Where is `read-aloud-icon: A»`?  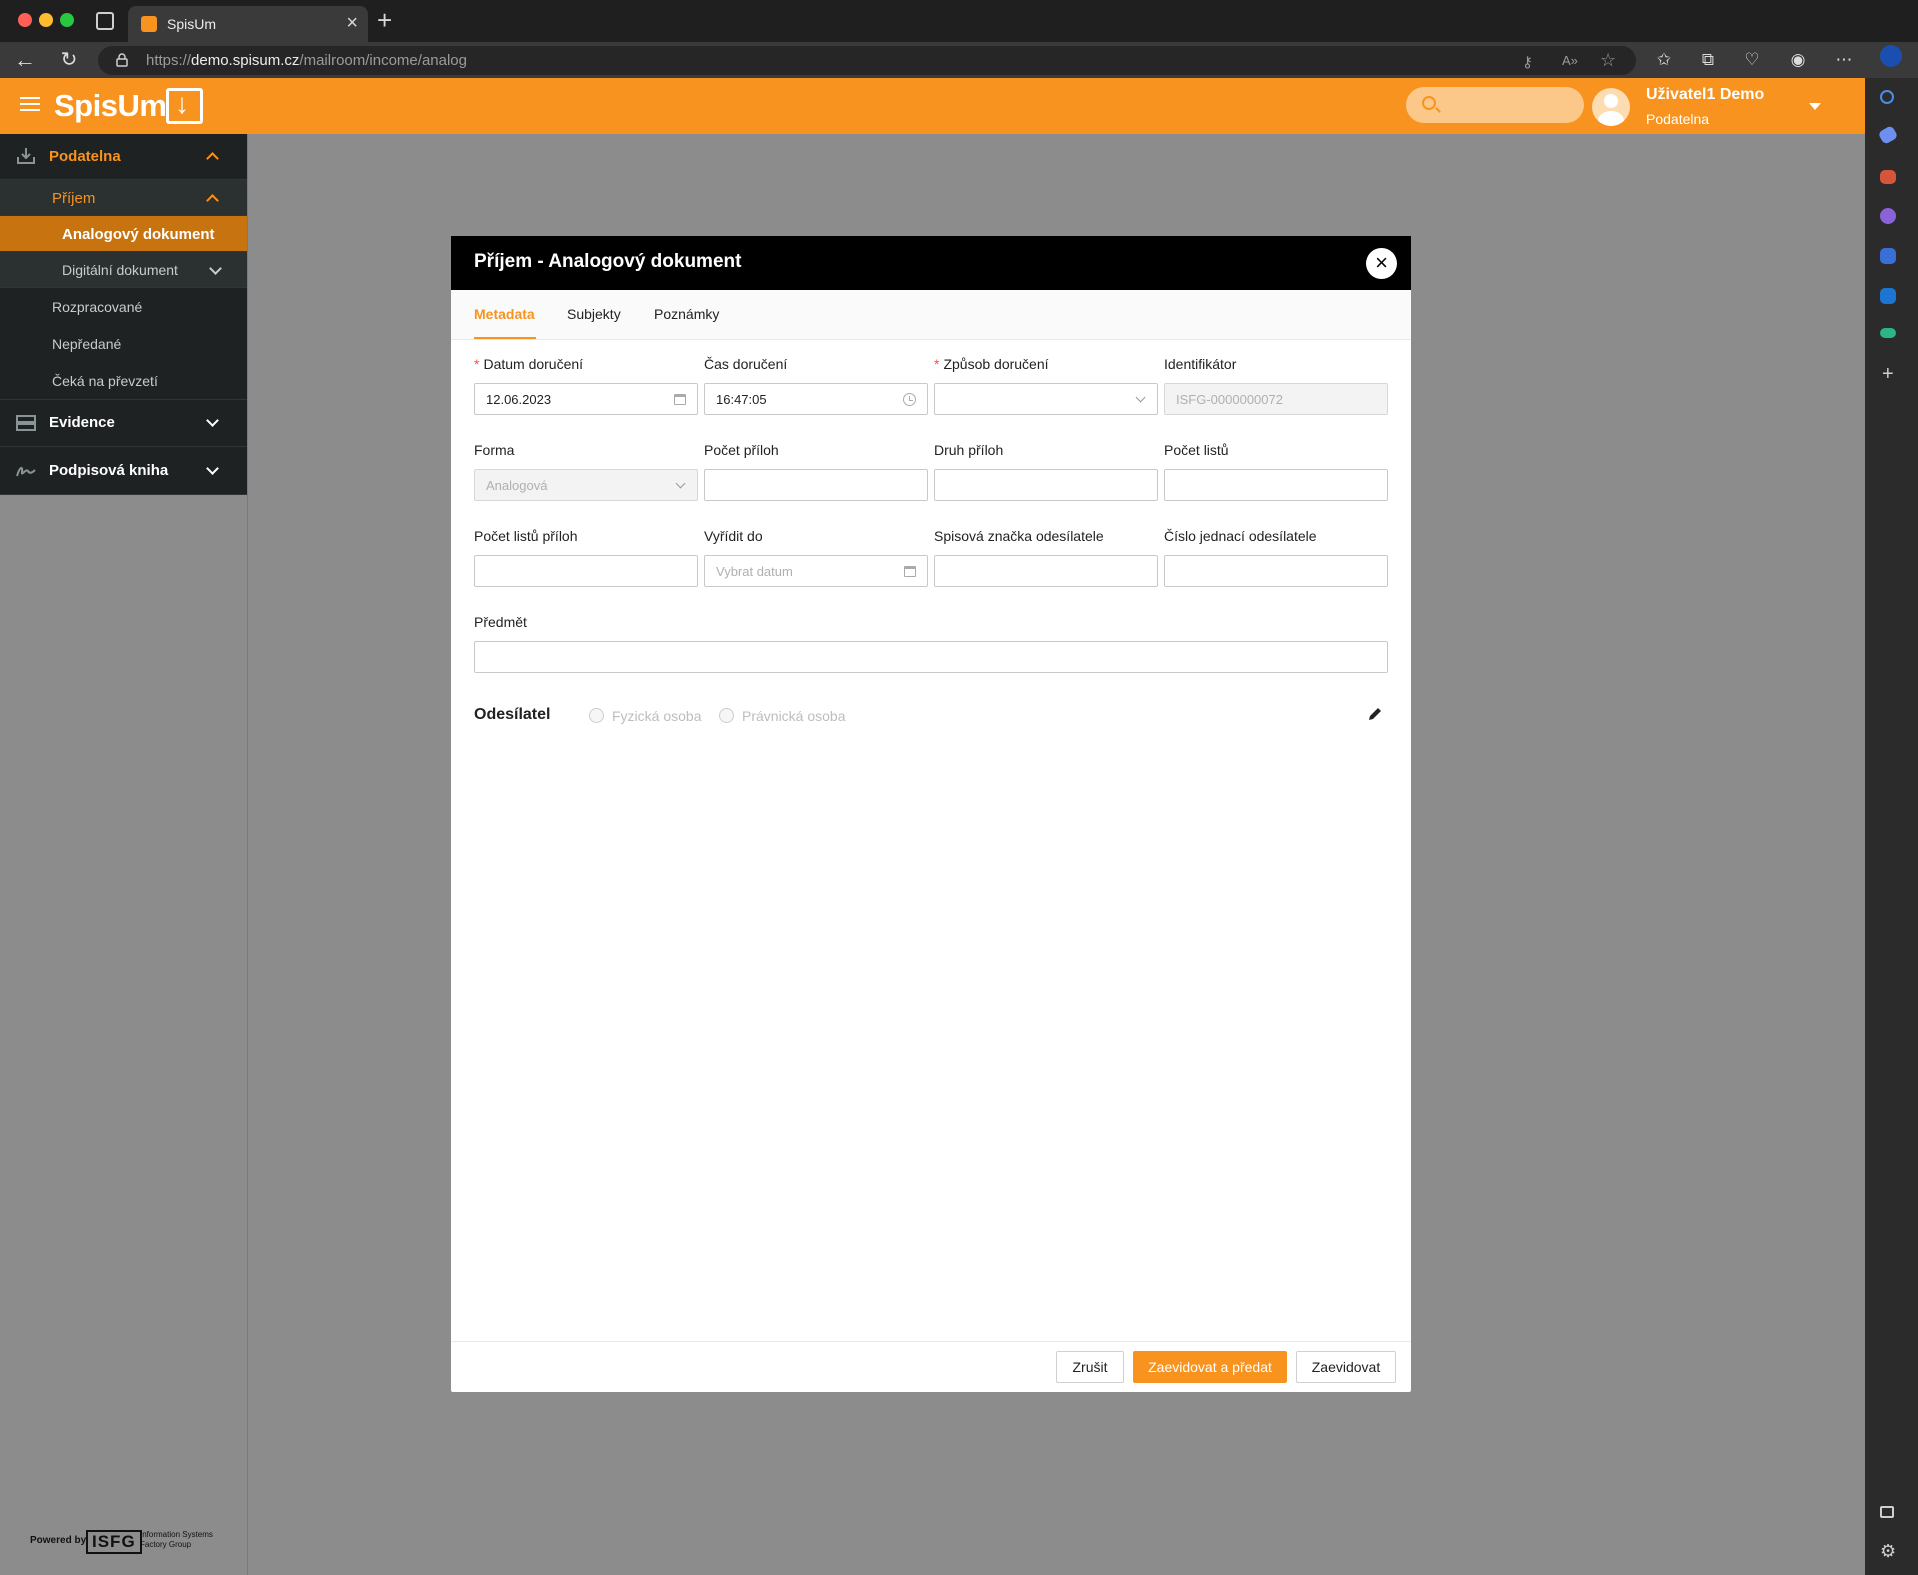 read-aloud-icon: A» is located at coordinates (1570, 60).